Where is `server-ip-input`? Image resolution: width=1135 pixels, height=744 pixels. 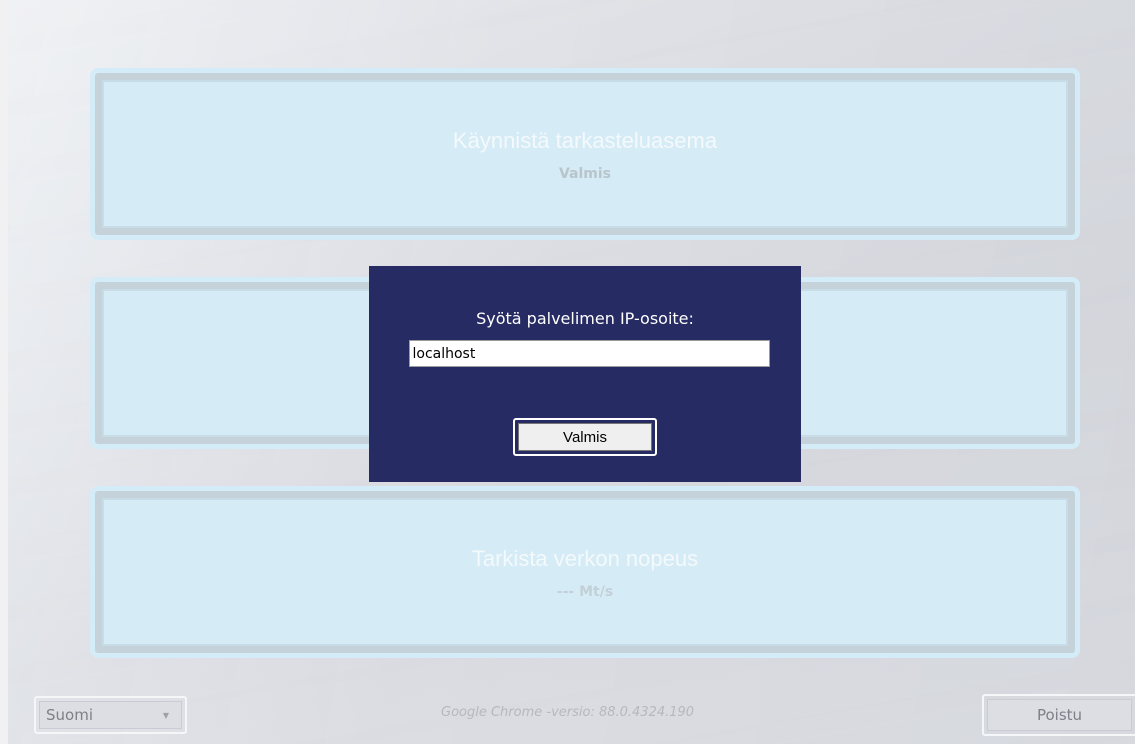 server-ip-input is located at coordinates (589, 353).